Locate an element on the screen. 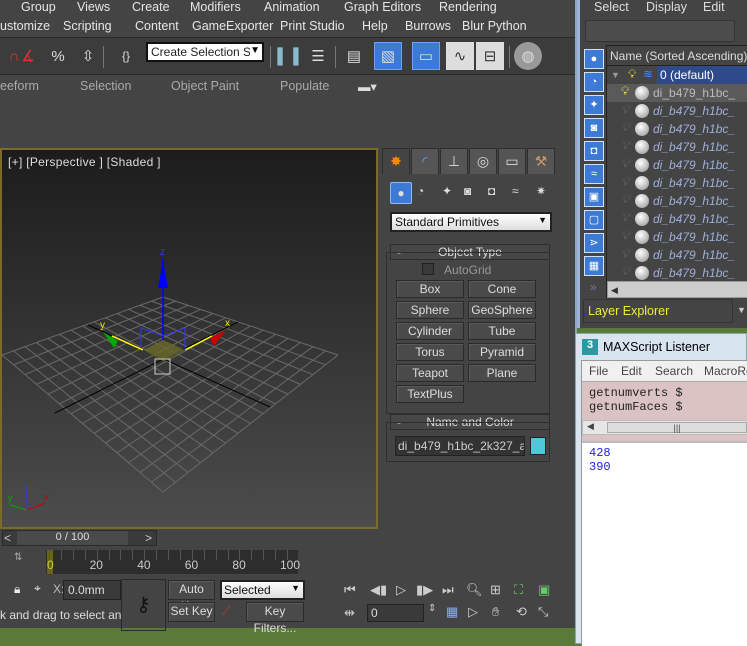  auto-key-button: Auto Key is located at coordinates (191, 596).